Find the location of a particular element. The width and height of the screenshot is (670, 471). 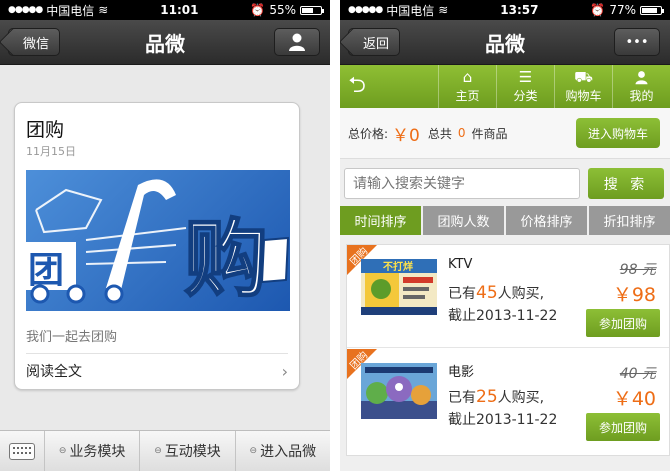

count-suffix: 件商品 is located at coordinates (489, 133).